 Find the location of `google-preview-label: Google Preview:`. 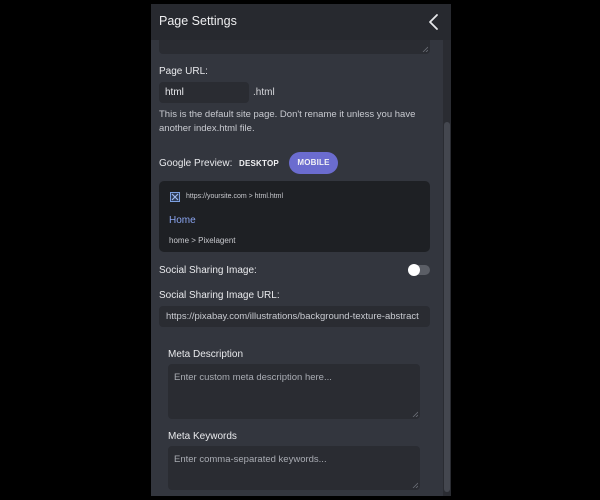

google-preview-label: Google Preview: is located at coordinates (196, 163).